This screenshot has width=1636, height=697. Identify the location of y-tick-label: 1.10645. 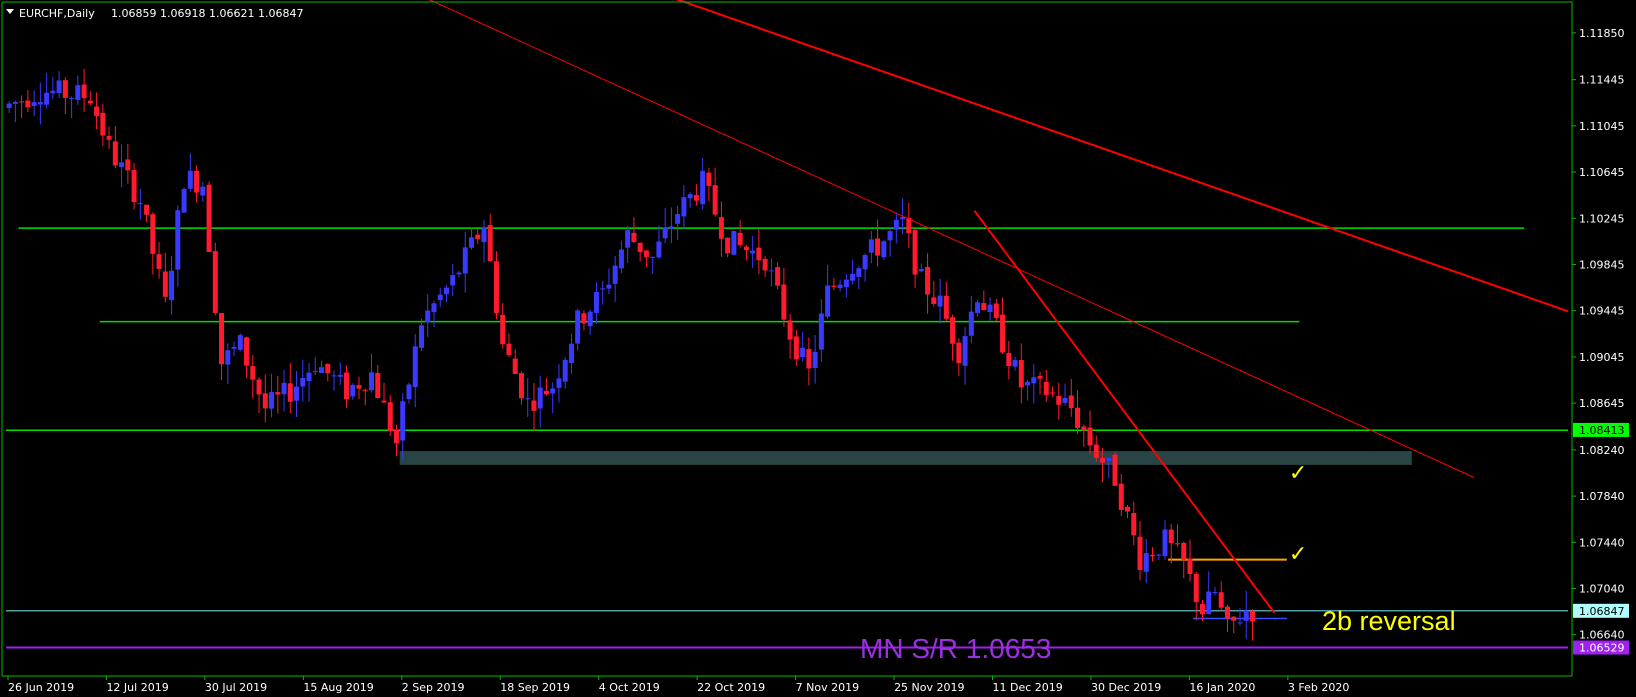
(1602, 172).